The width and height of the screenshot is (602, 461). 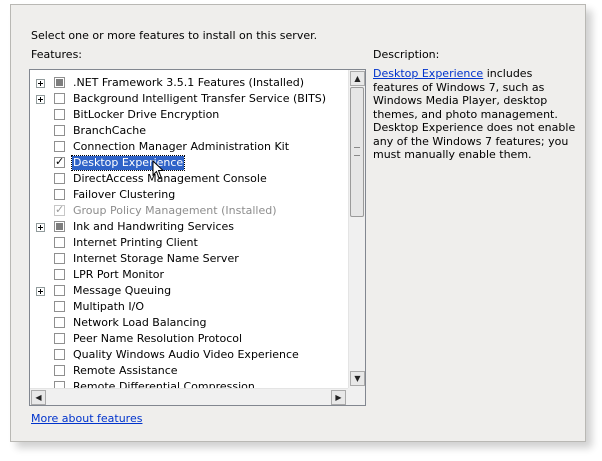 What do you see at coordinates (189, 131) in the screenshot?
I see `feature-row: BranchCache` at bounding box center [189, 131].